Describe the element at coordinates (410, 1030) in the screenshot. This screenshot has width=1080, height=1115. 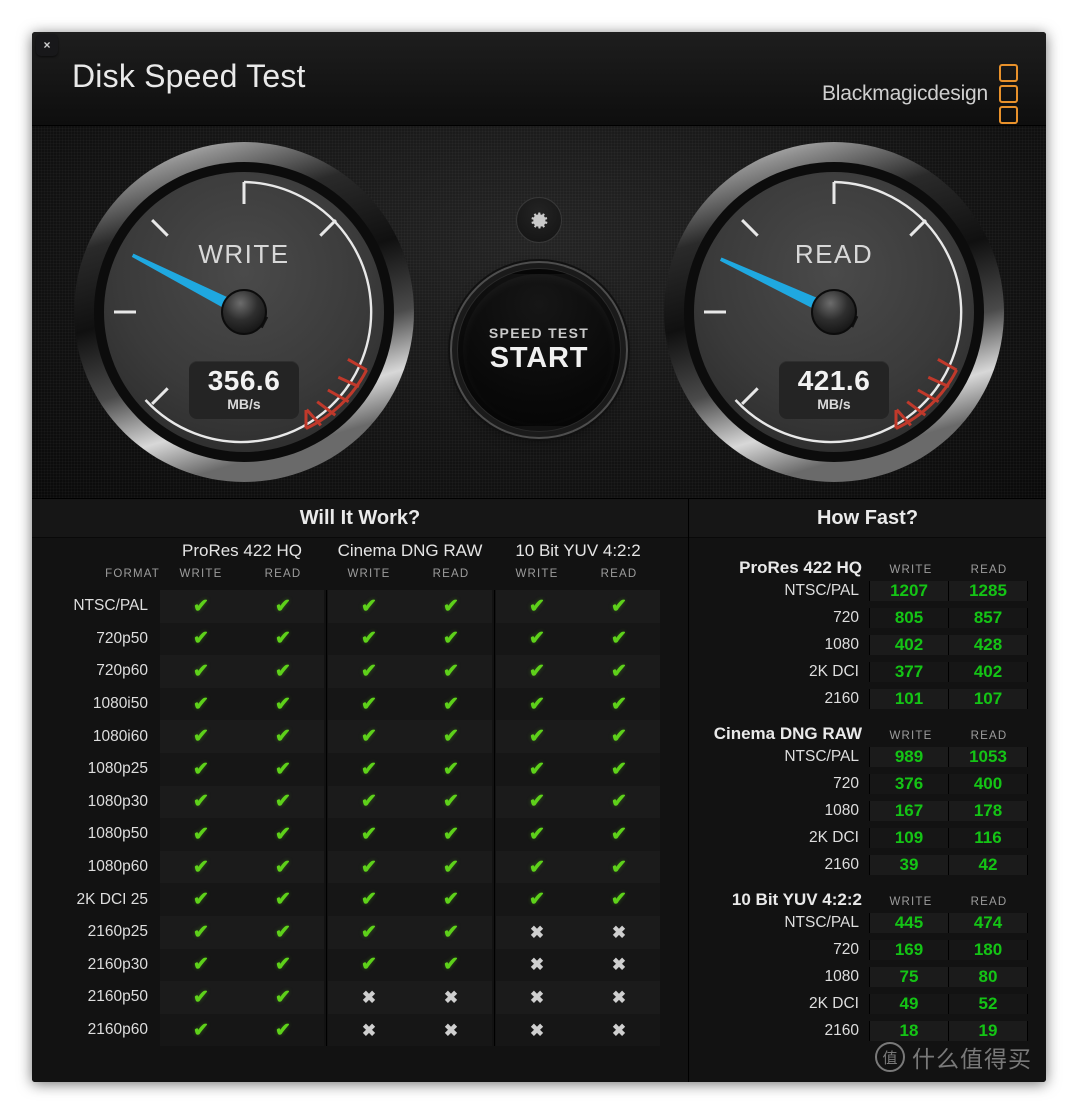
I see `format-group-cells: ✖ ✖` at that location.